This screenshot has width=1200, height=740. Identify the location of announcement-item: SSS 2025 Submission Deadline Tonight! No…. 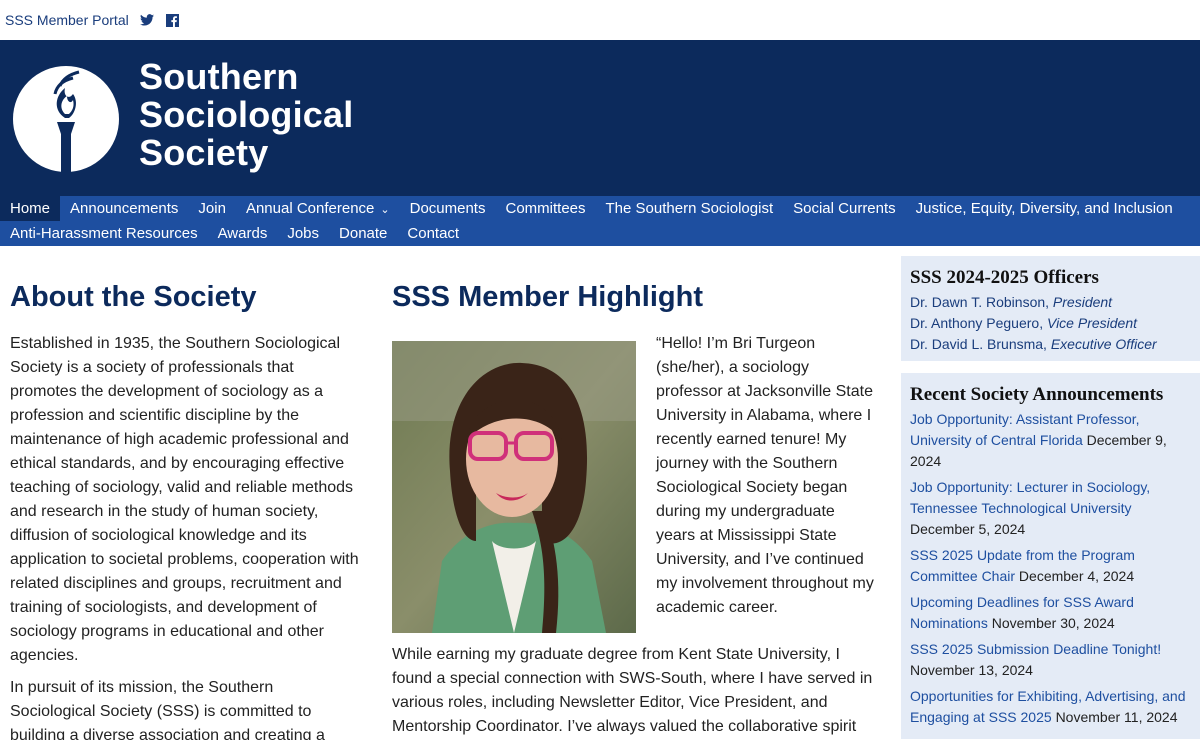
(1050, 660).